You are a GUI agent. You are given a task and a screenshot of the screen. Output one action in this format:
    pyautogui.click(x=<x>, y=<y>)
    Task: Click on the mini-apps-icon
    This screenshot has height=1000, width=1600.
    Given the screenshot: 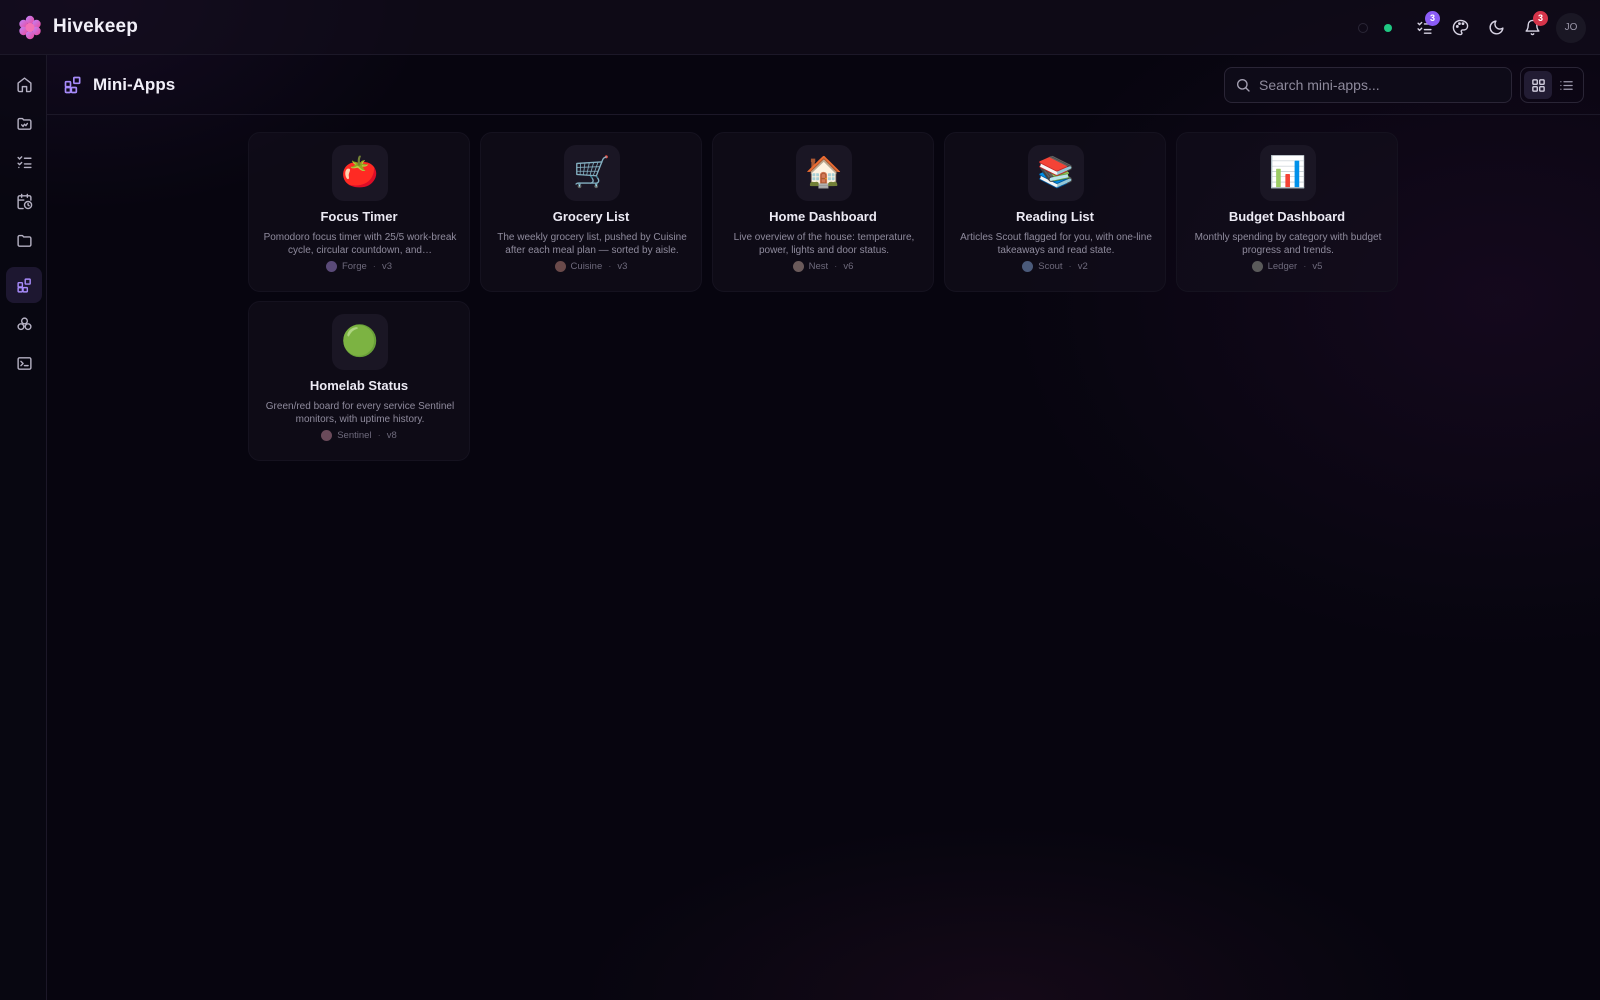 What is the action you would take?
    pyautogui.click(x=72, y=85)
    